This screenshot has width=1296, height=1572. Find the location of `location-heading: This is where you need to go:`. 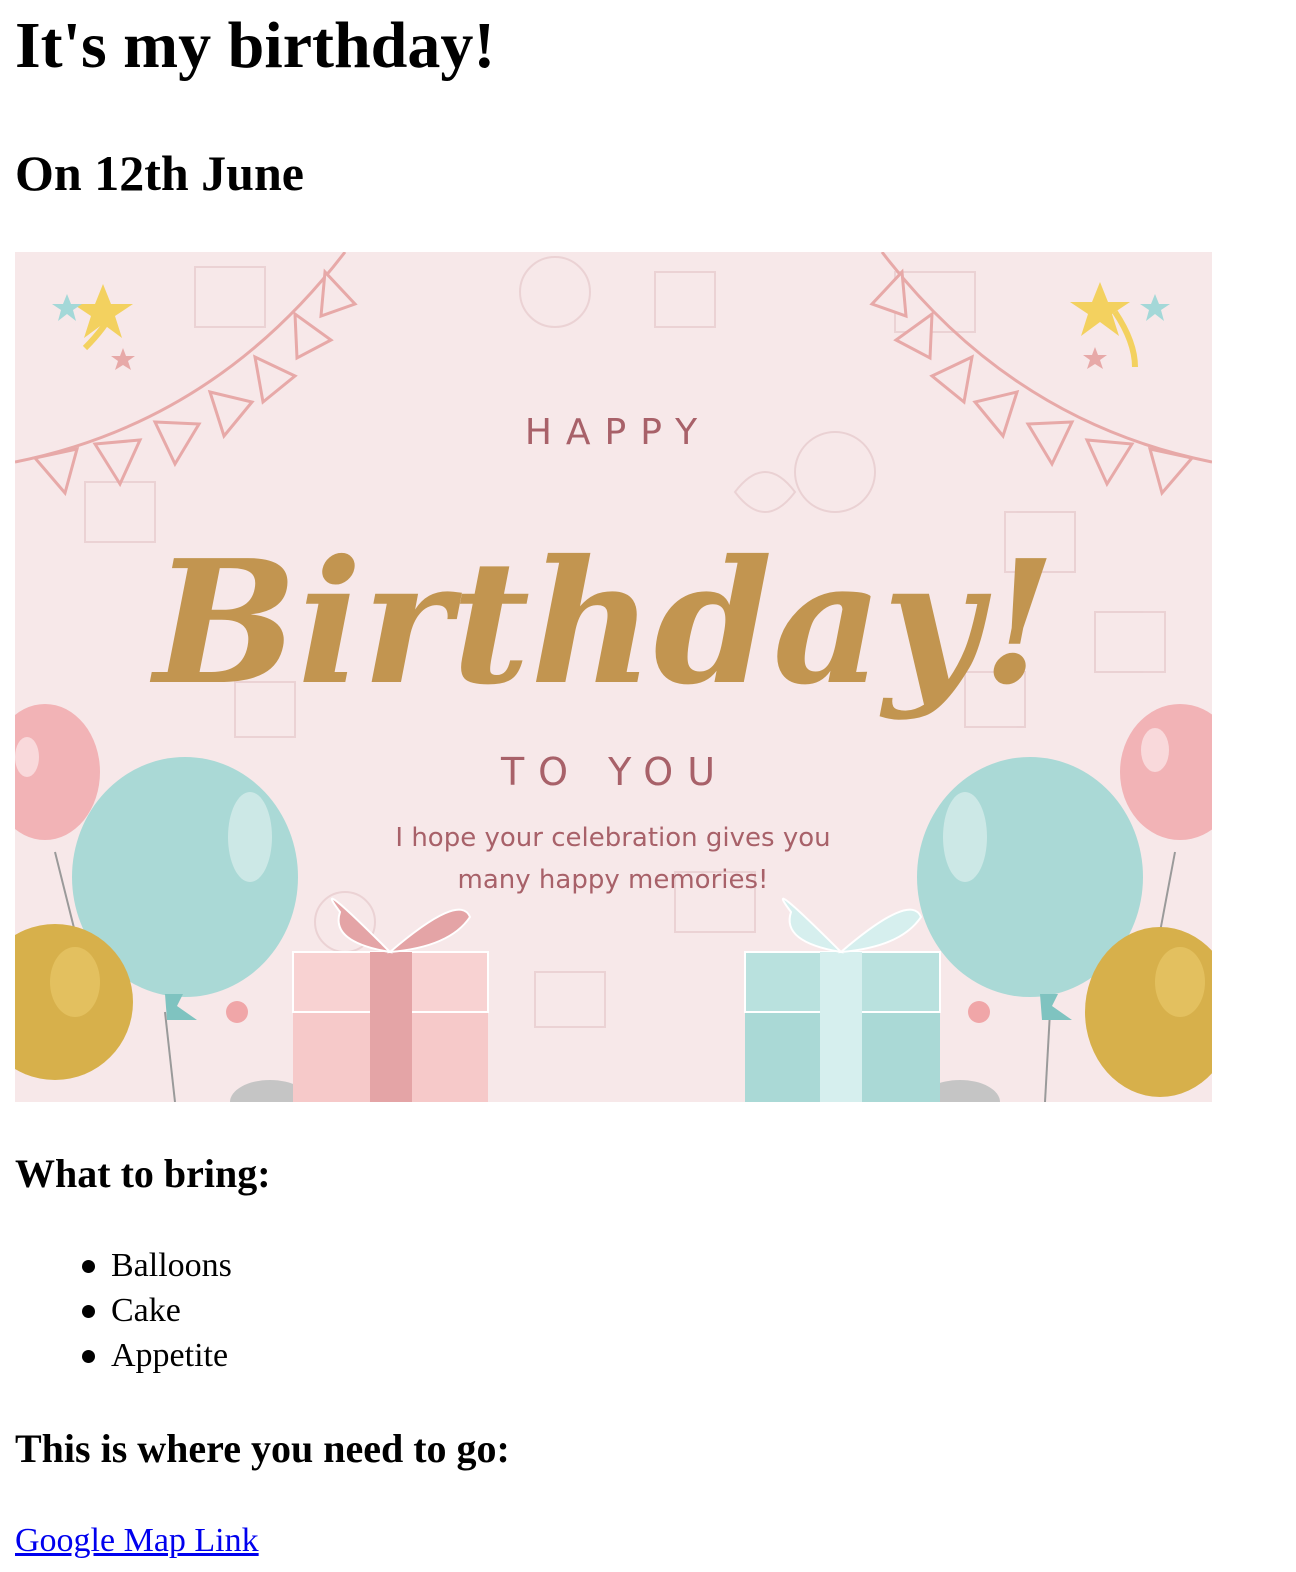

location-heading: This is where you need to go: is located at coordinates (262, 1448).